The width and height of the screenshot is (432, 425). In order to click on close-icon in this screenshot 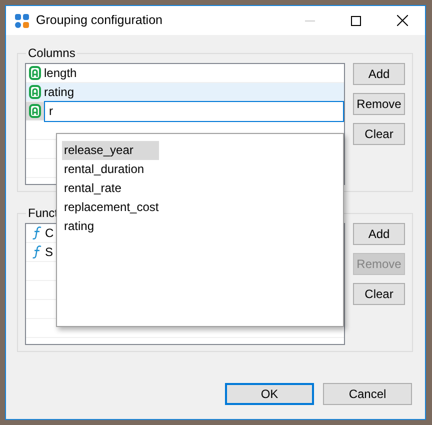, I will do `click(402, 20)`.